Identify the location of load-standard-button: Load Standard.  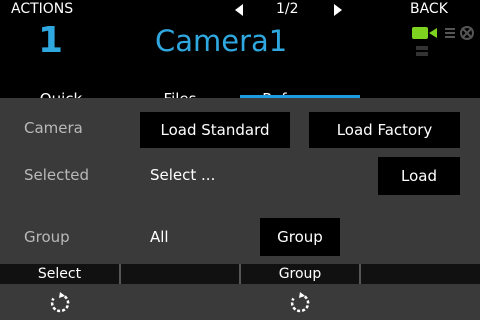
(215, 130).